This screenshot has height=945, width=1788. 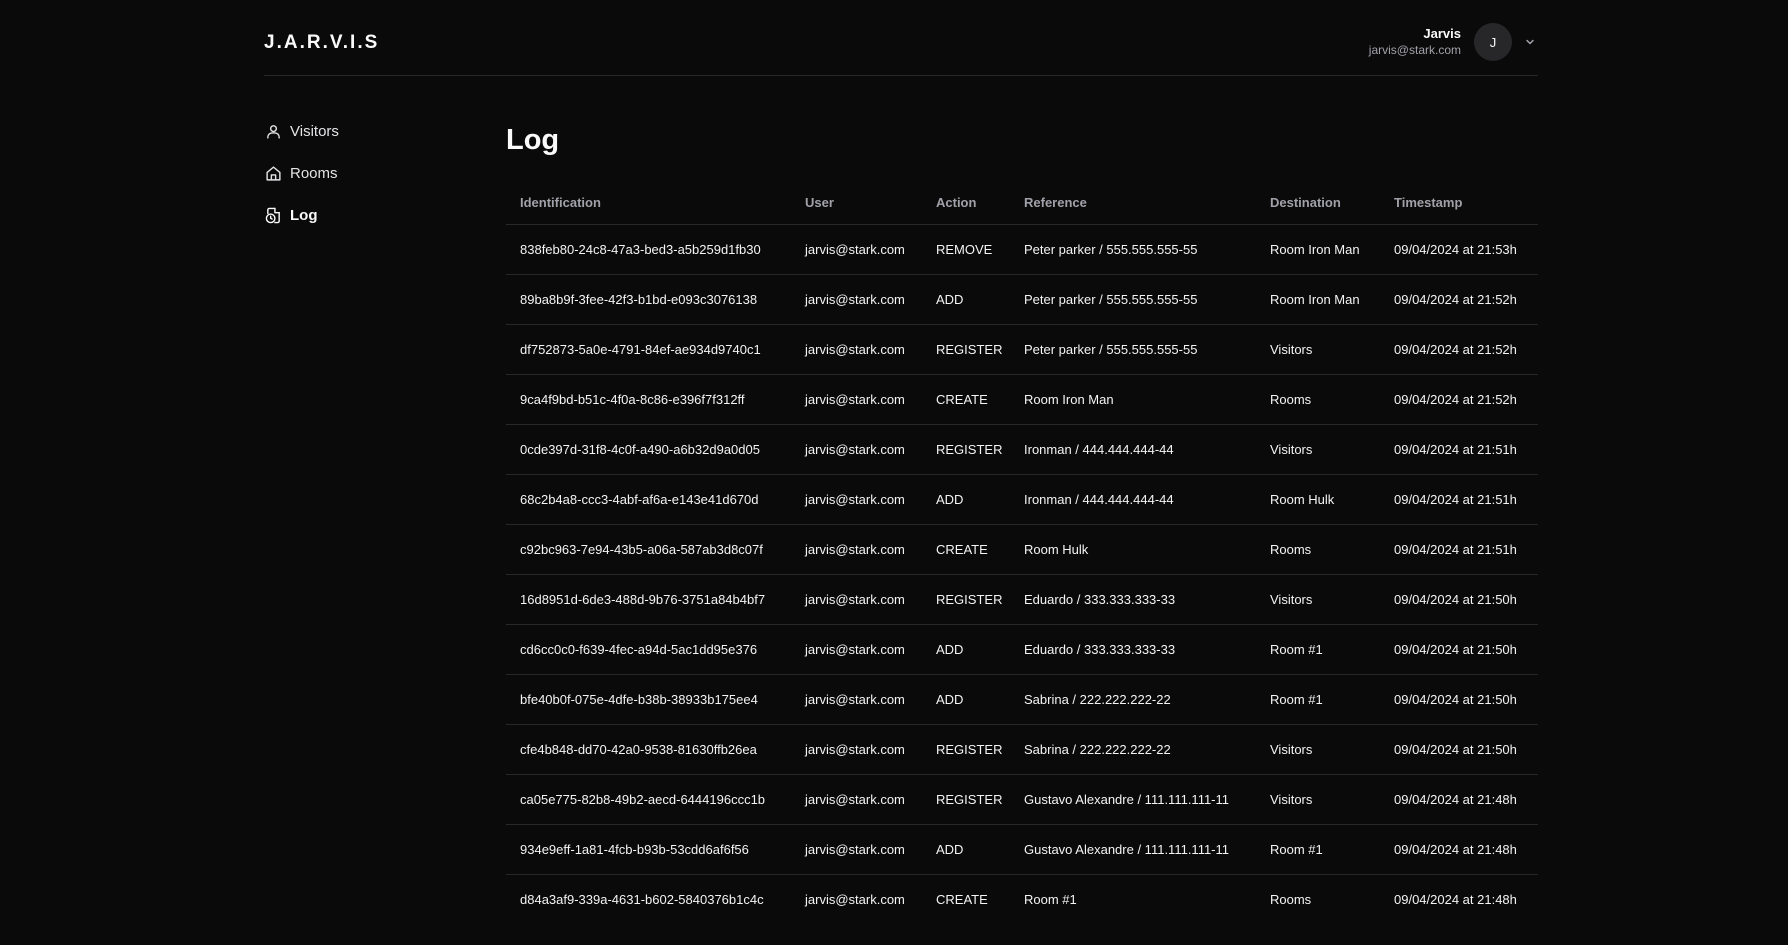 I want to click on home-icon, so click(x=273, y=173).